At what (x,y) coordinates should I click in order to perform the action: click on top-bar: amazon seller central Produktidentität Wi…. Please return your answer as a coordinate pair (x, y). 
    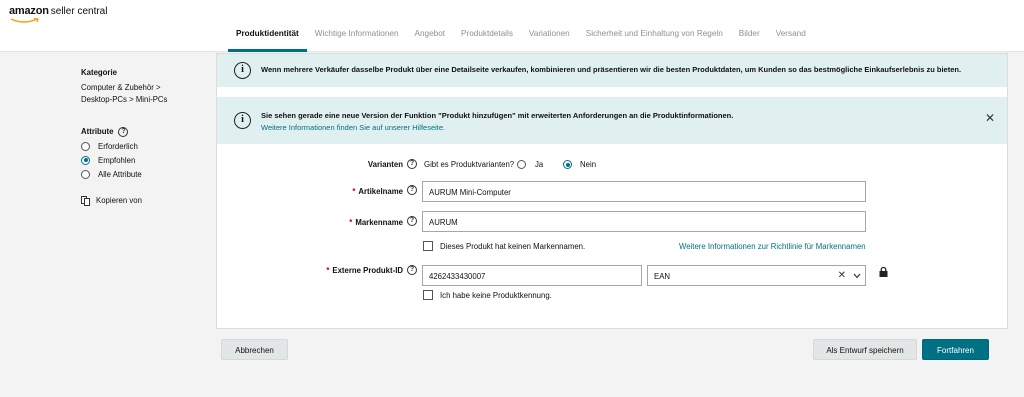
    Looking at the image, I should click on (512, 26).